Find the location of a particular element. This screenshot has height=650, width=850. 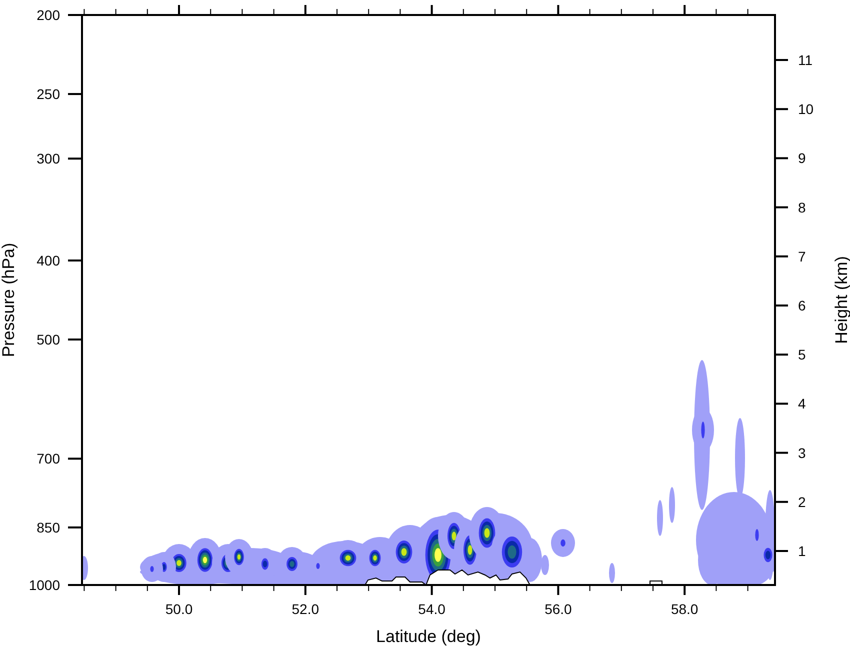

axis-tick-label: 850 is located at coordinates (48, 527).